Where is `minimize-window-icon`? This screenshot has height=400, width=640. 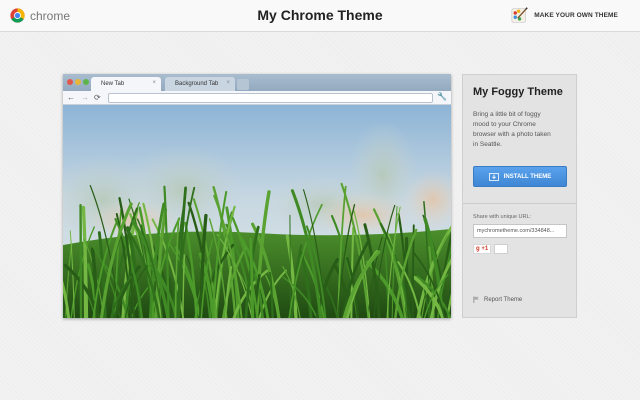
minimize-window-icon is located at coordinates (78, 82).